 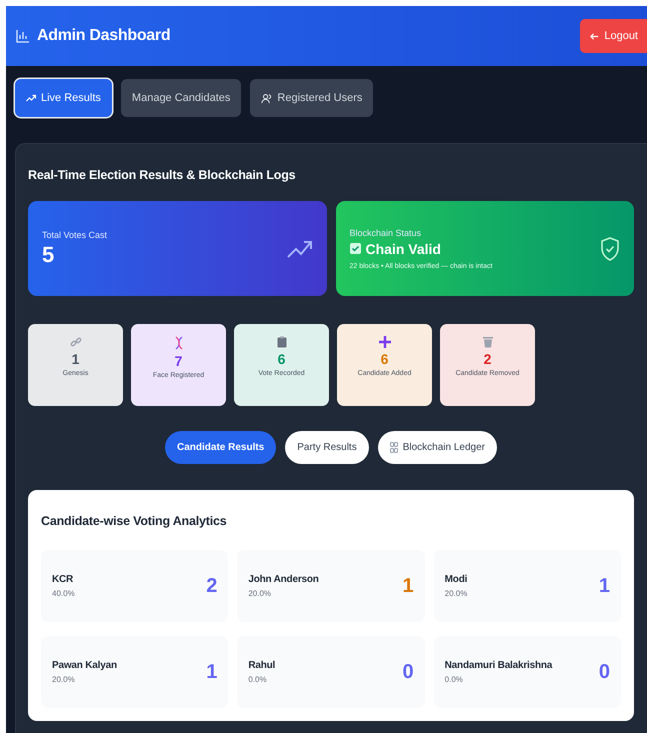 I want to click on arrow-left-icon, so click(x=595, y=36).